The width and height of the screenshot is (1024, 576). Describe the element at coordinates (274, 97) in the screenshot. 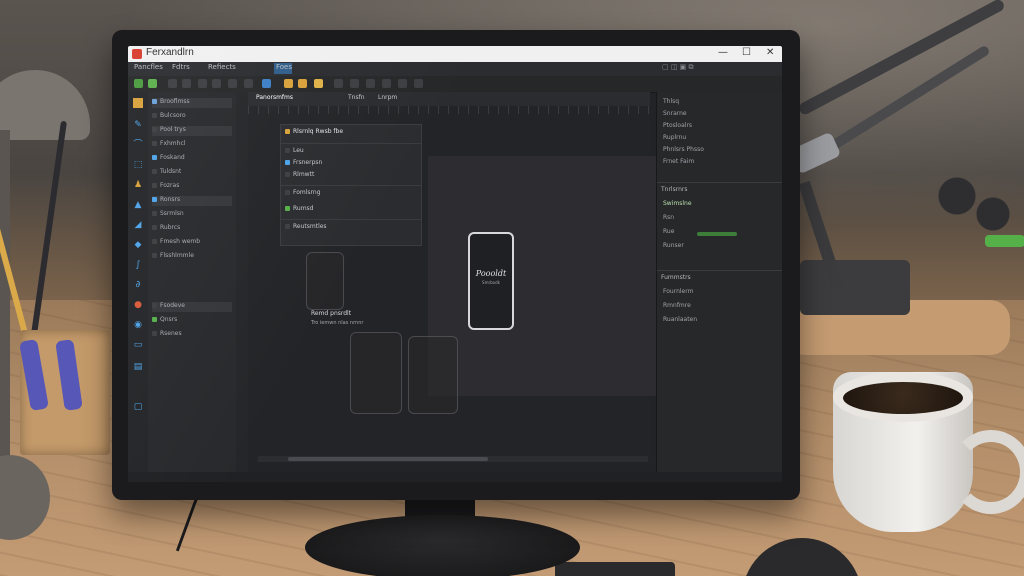

I see `tab-document: Panorsmfms` at that location.